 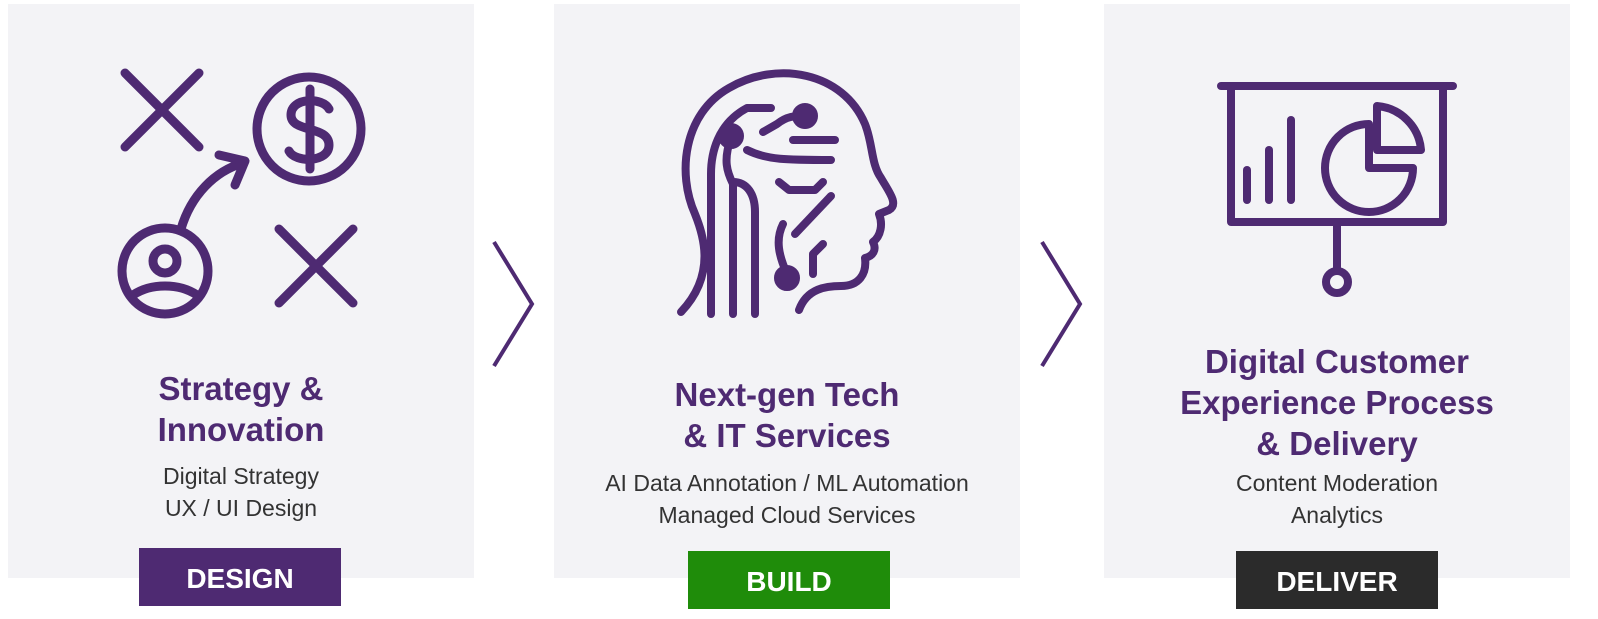 I want to click on stage-item: UX / UI Design, so click(x=241, y=508).